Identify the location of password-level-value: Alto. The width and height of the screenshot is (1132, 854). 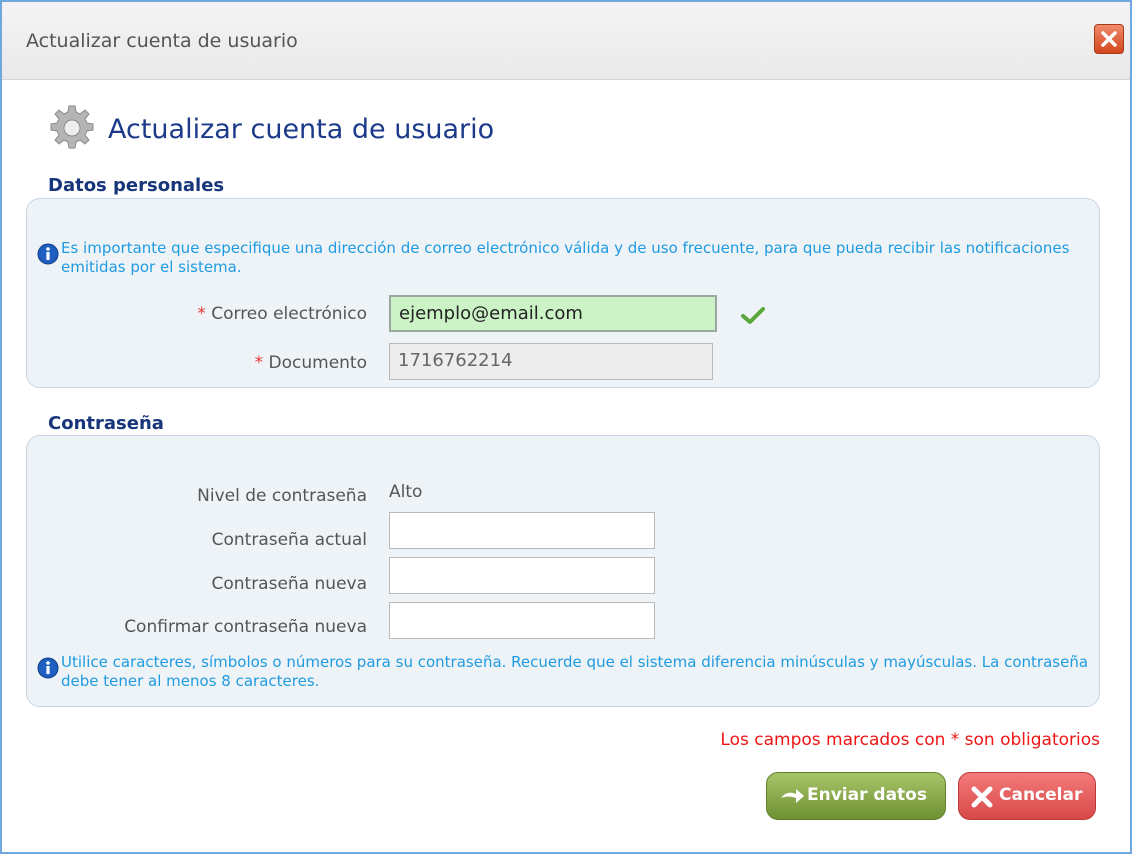
(406, 492).